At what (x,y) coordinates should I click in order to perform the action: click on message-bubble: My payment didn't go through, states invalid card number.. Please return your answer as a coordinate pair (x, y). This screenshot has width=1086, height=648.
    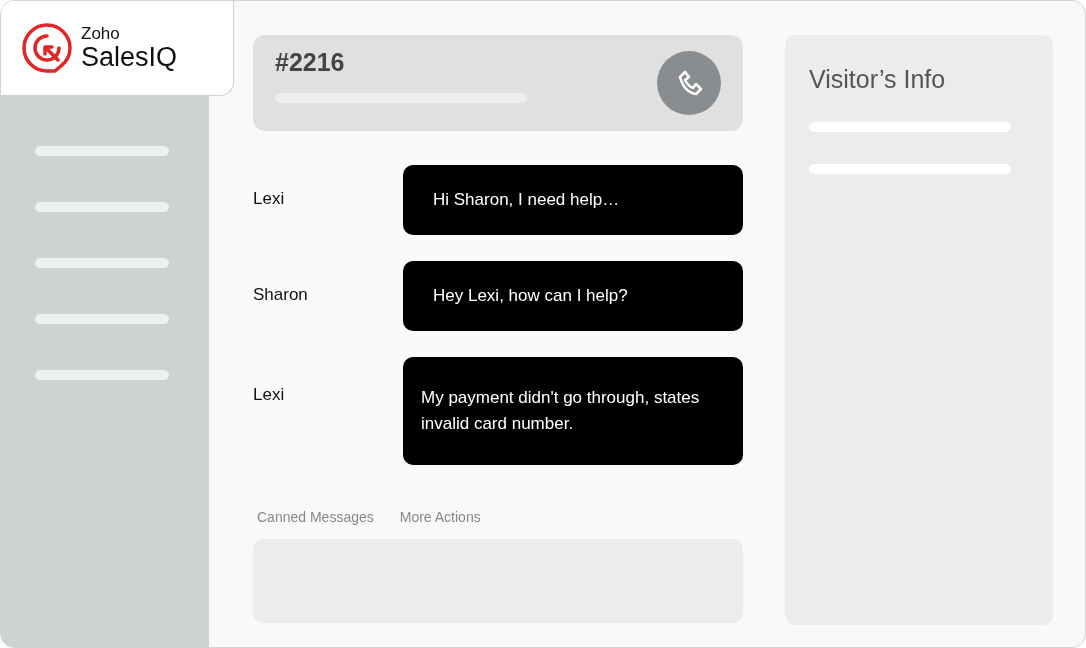
    Looking at the image, I should click on (573, 411).